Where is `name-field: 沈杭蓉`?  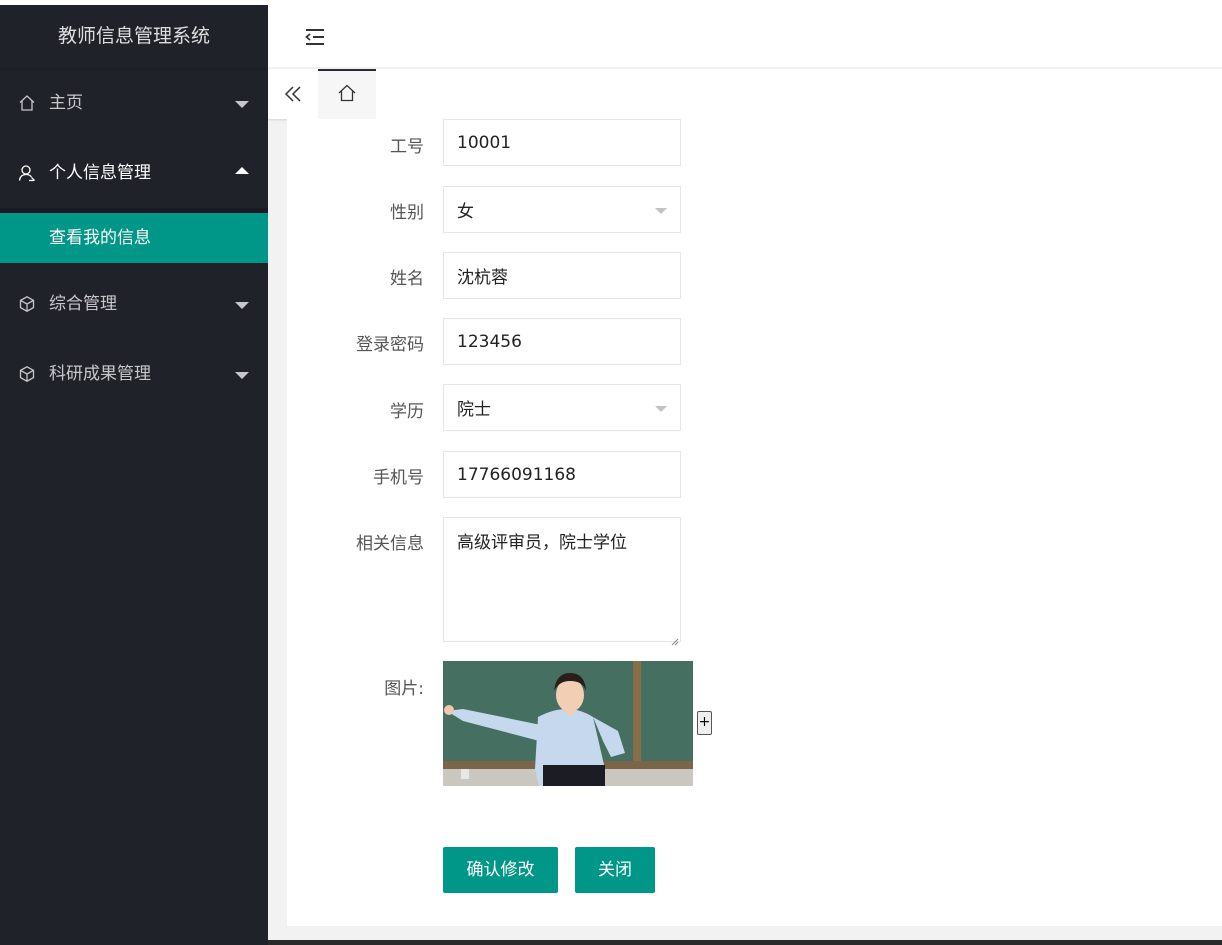 name-field: 沈杭蓉 is located at coordinates (562, 275).